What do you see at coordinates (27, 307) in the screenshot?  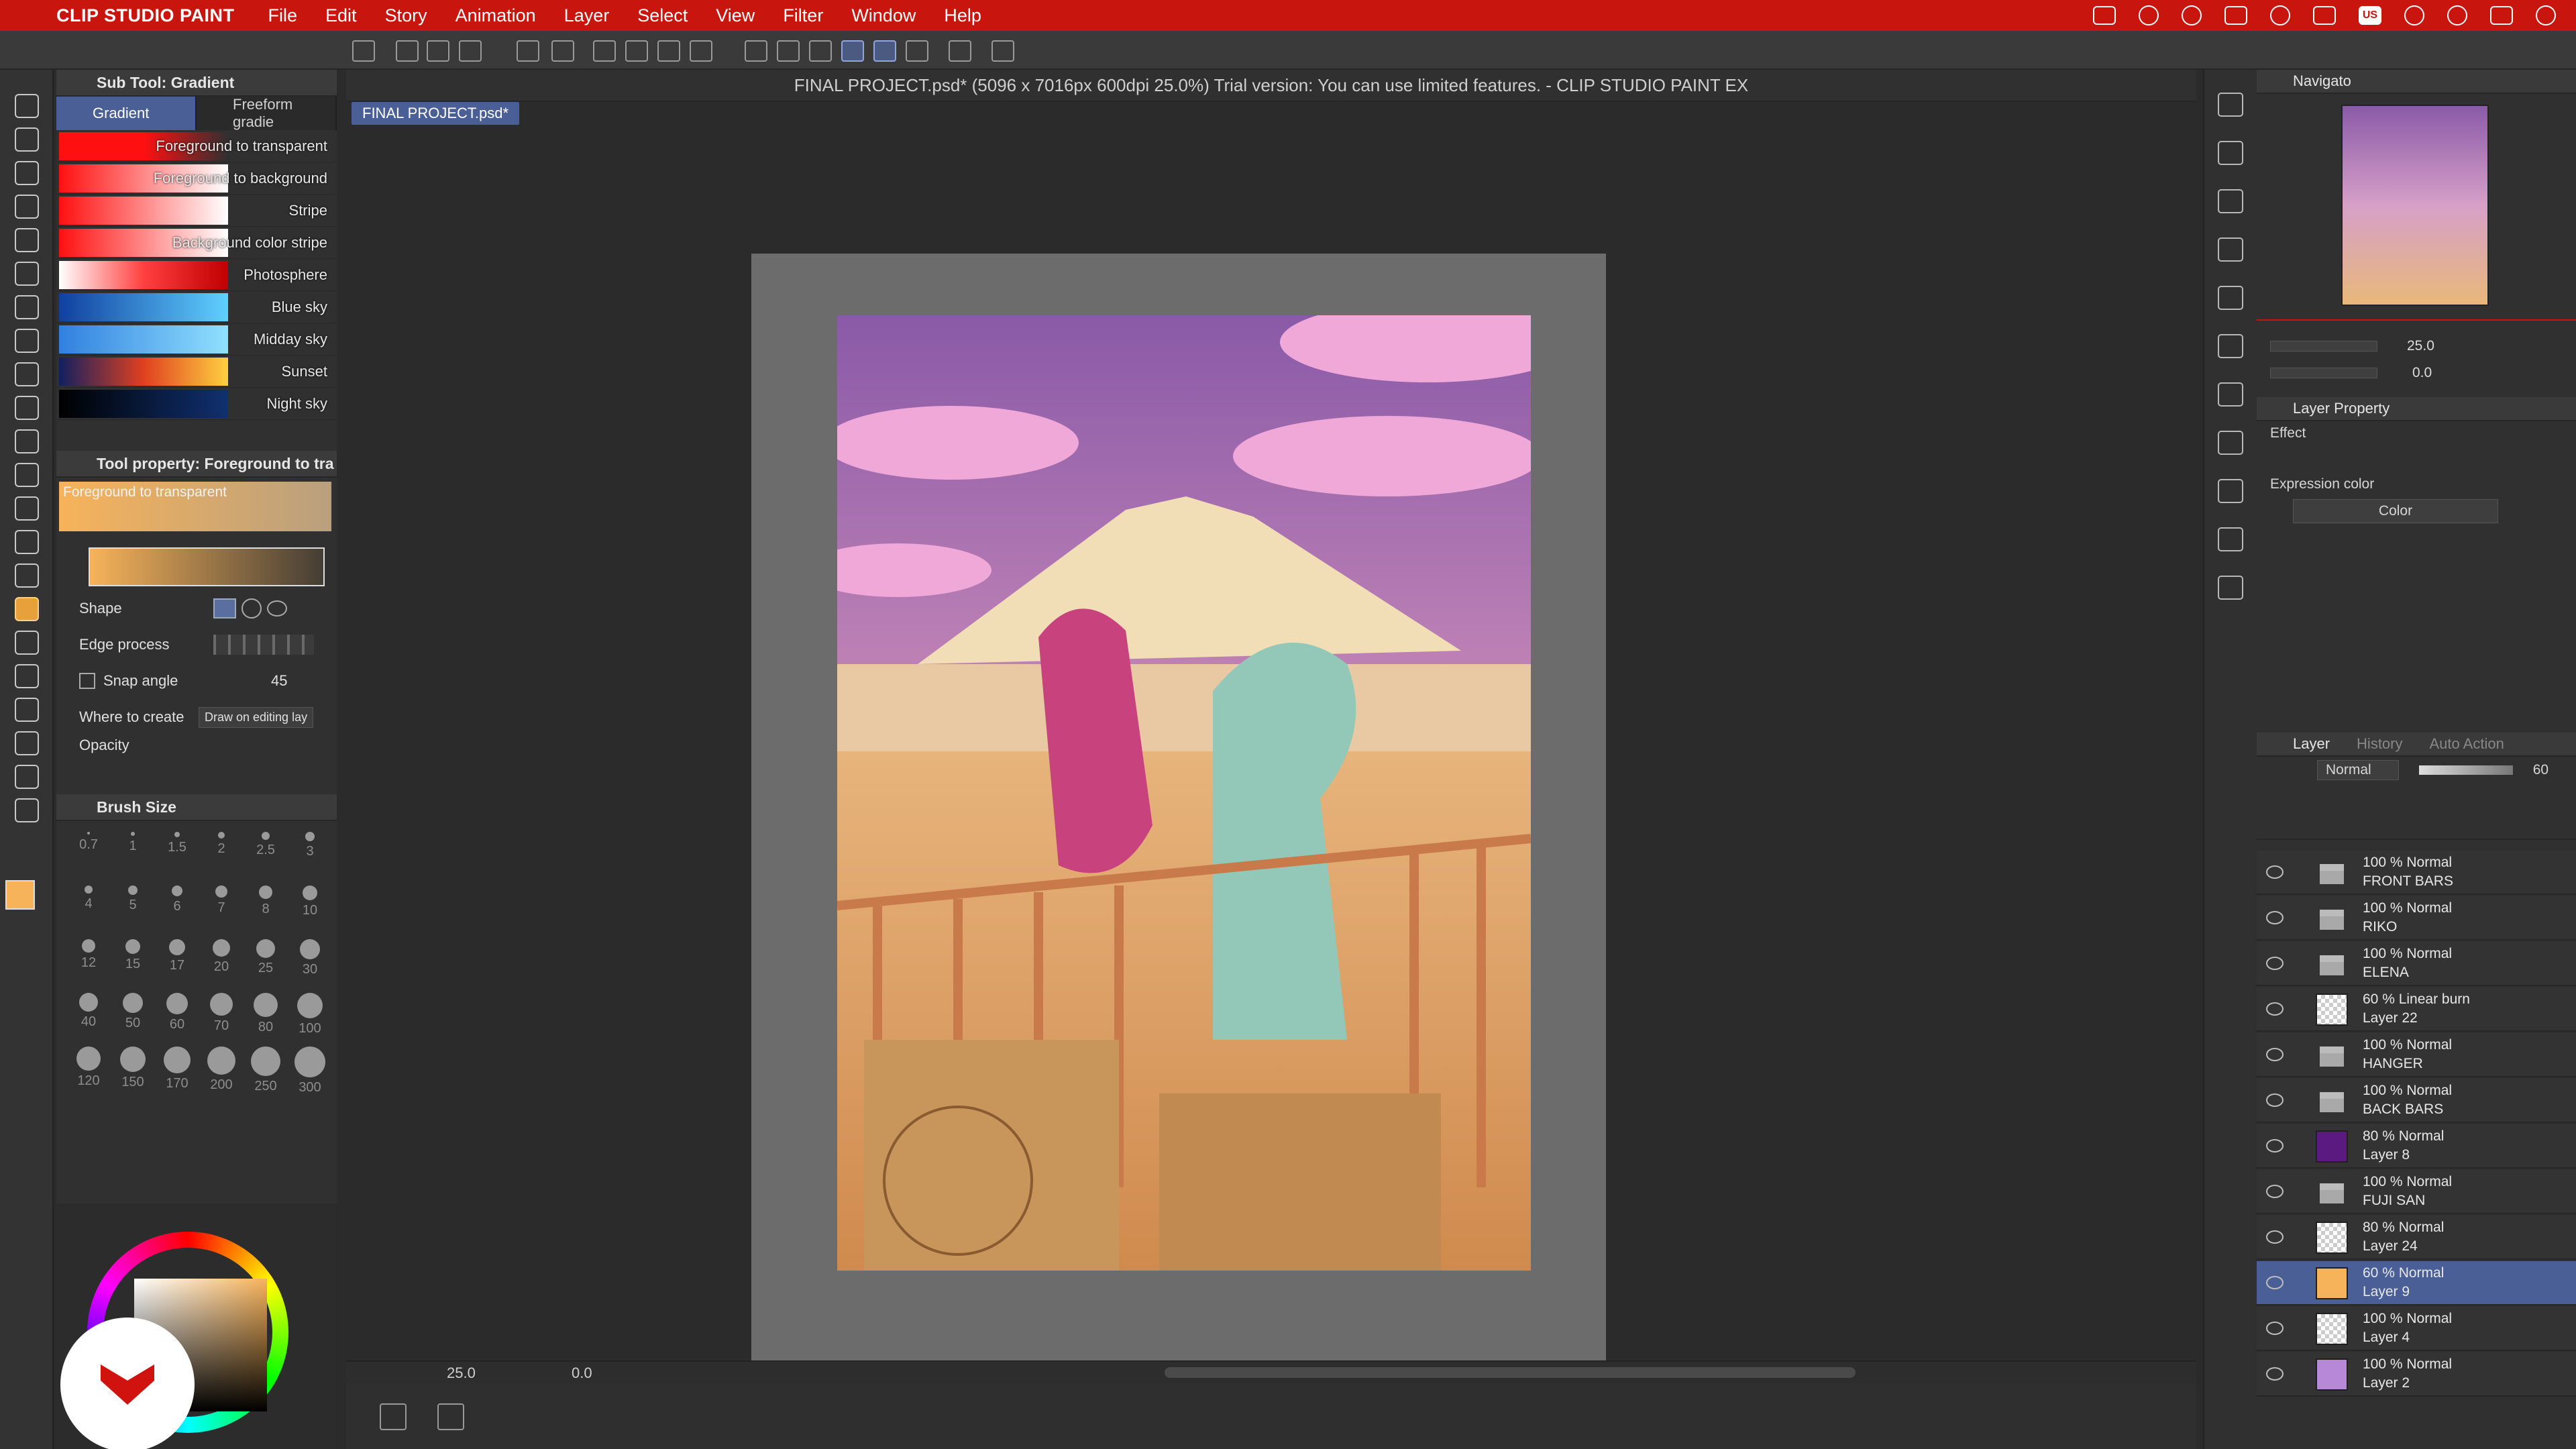 I see `eyedropper-tool-icon` at bounding box center [27, 307].